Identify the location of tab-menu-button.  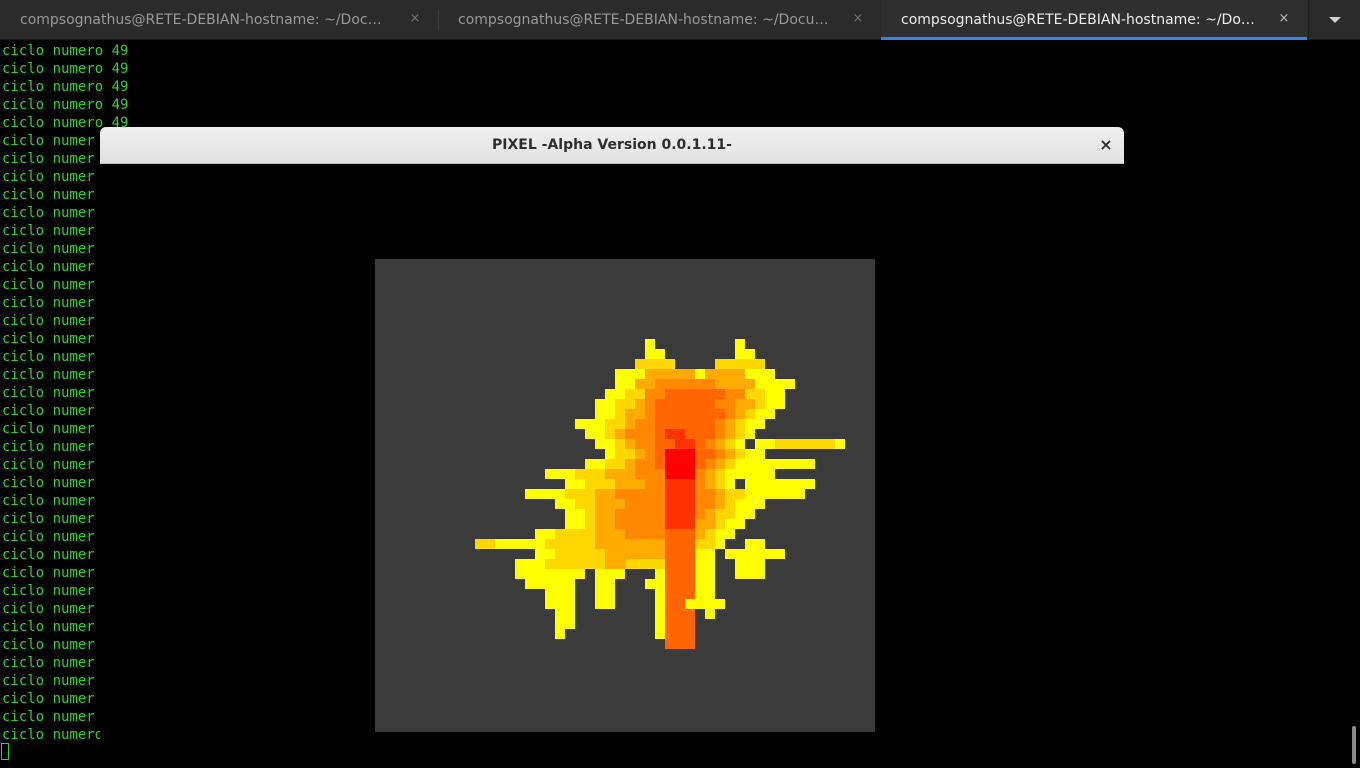
(1334, 20).